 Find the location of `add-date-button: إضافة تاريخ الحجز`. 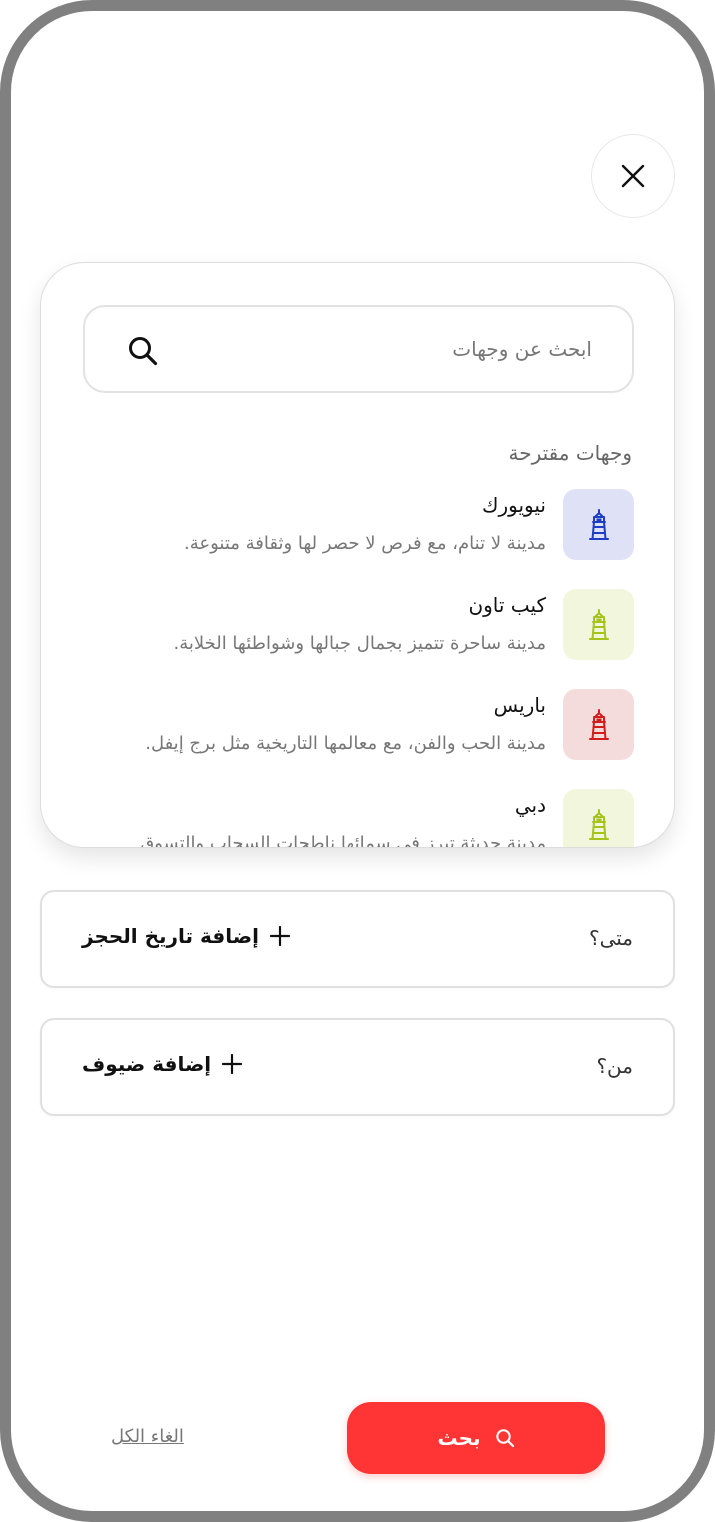

add-date-button: إضافة تاريخ الحجز is located at coordinates (186, 936).